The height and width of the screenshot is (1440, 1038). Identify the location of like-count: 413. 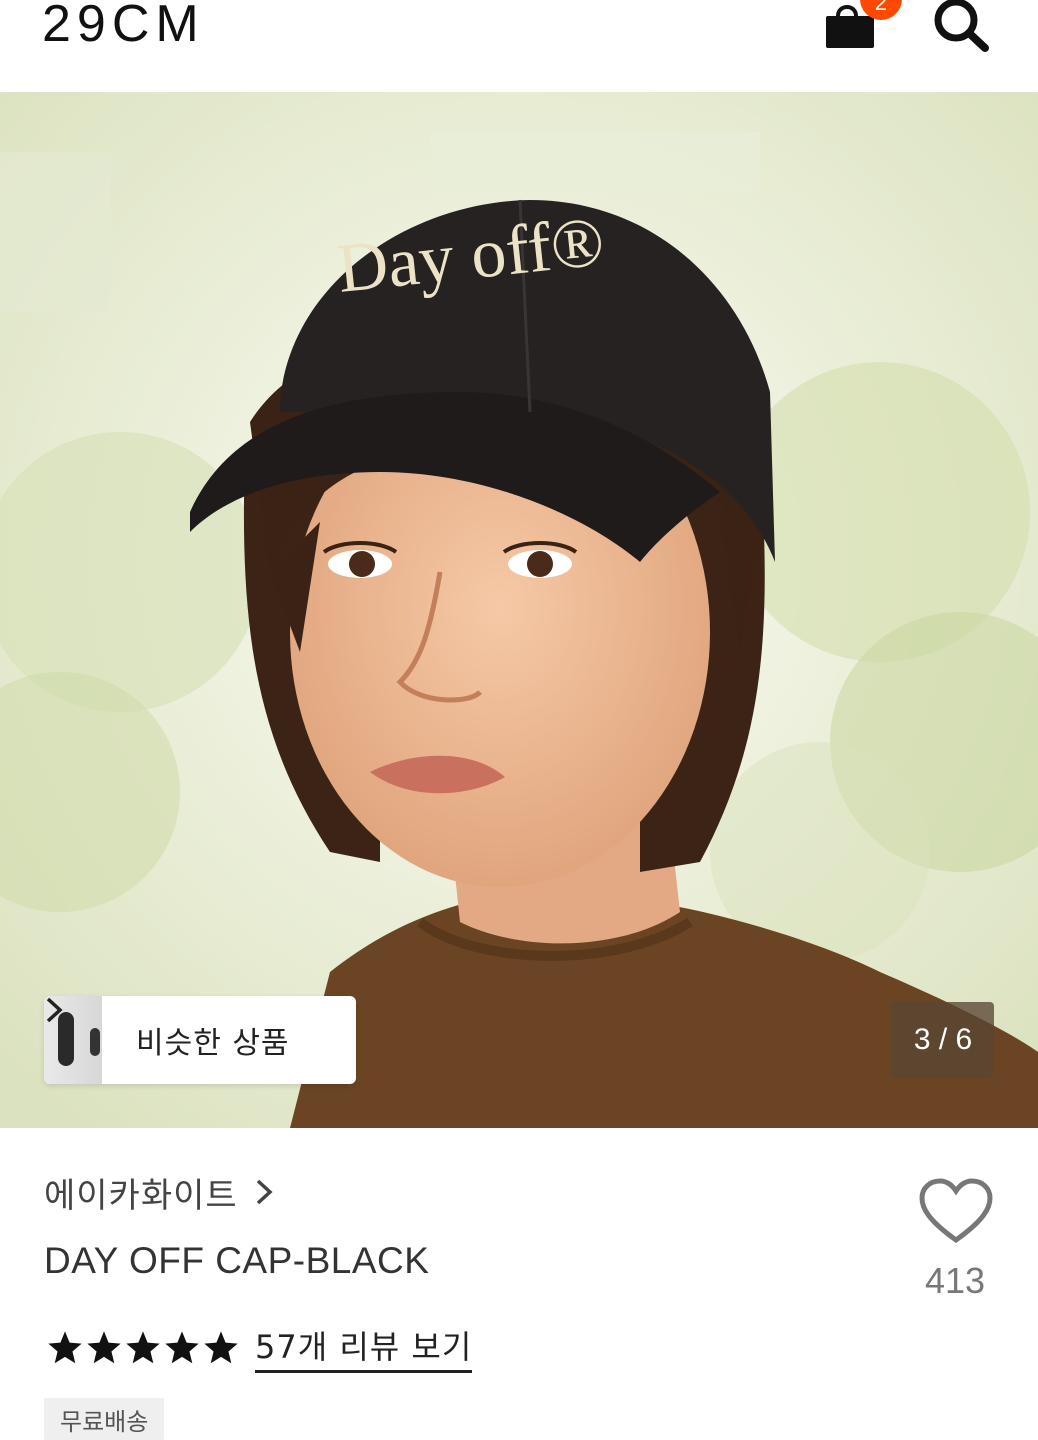
(955, 1280).